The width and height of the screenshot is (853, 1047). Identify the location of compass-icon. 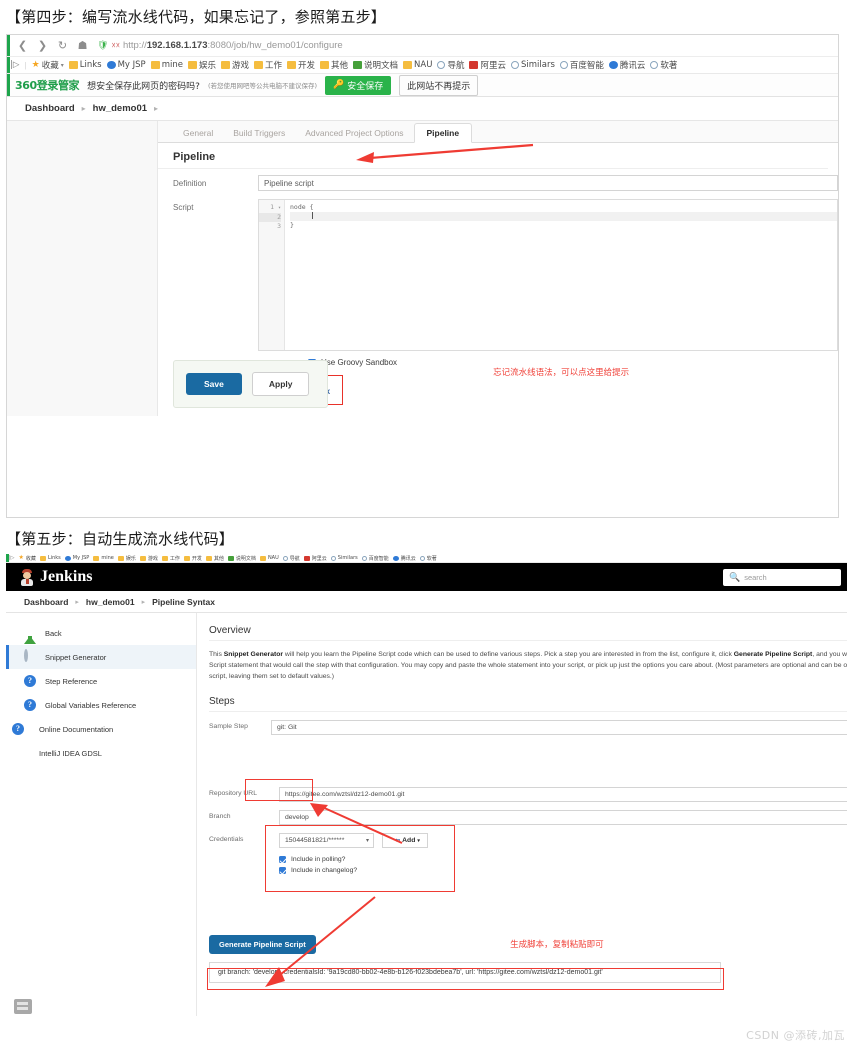
(441, 65).